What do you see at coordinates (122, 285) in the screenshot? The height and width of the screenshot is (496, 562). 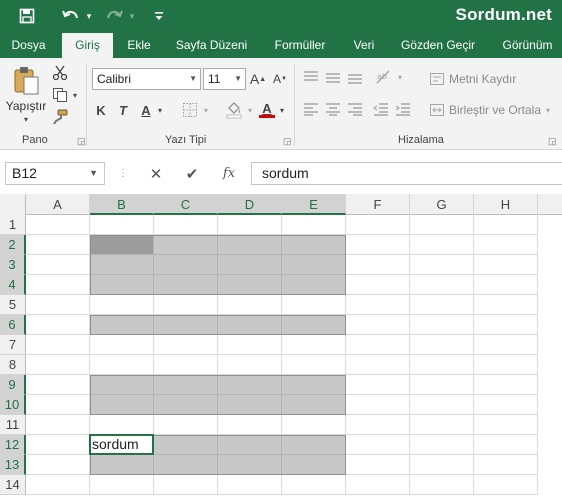 I see `cell-b4` at bounding box center [122, 285].